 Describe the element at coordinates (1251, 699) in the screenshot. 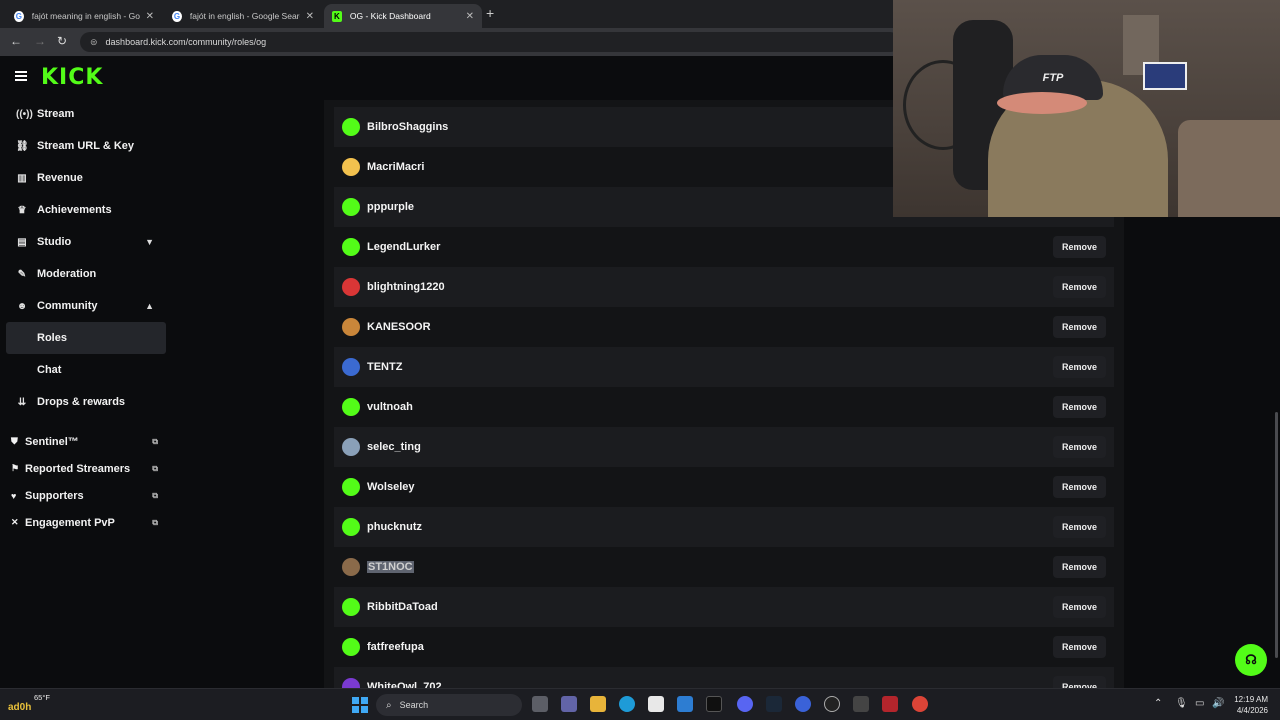

I see `clock-time: 12:19 AM` at that location.